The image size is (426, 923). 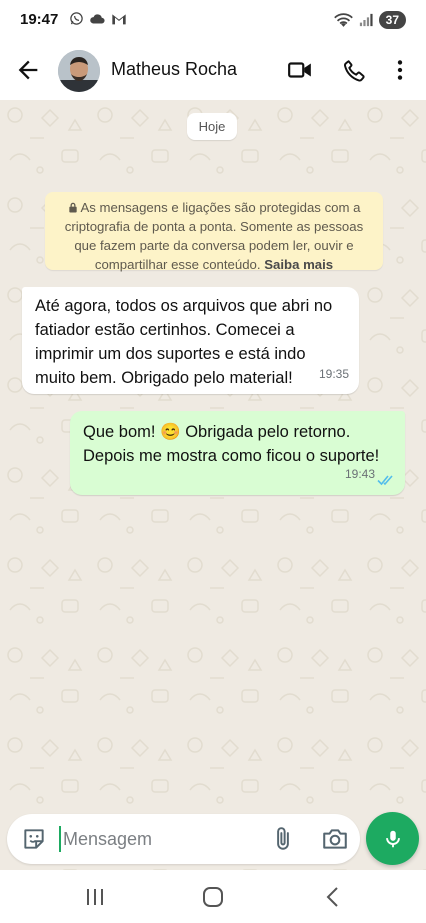 I want to click on back-arrow-icon, so click(x=28, y=70).